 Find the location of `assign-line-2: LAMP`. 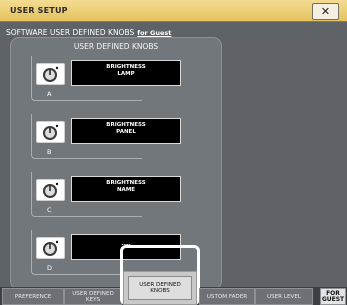

assign-line-2: LAMP is located at coordinates (126, 74).